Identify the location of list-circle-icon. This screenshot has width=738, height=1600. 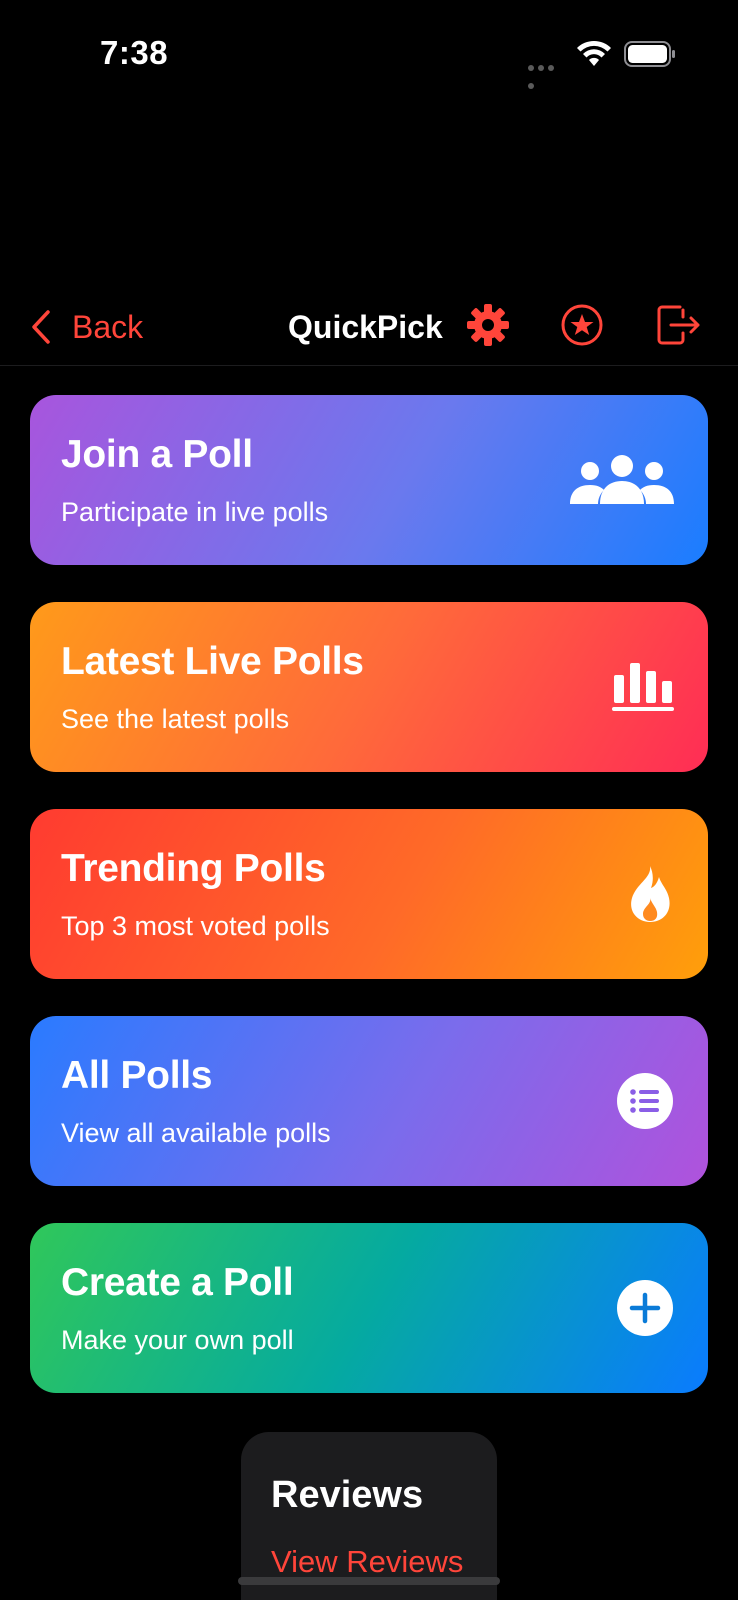
(645, 1101).